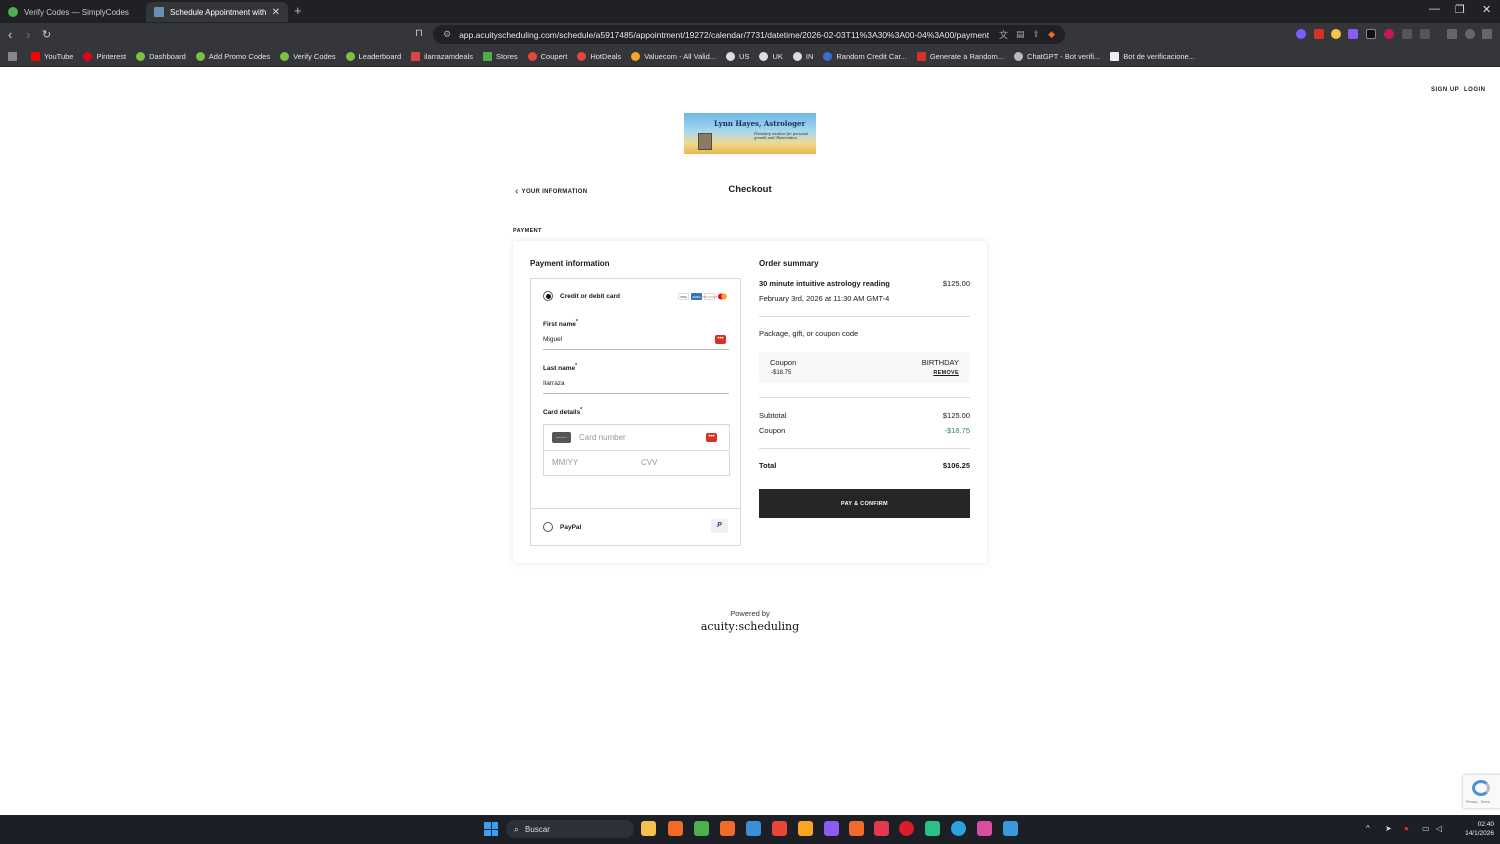 This screenshot has height=844, width=1500. Describe the element at coordinates (308, 56) in the screenshot. I see `bookmark-item: Verify Codes` at that location.